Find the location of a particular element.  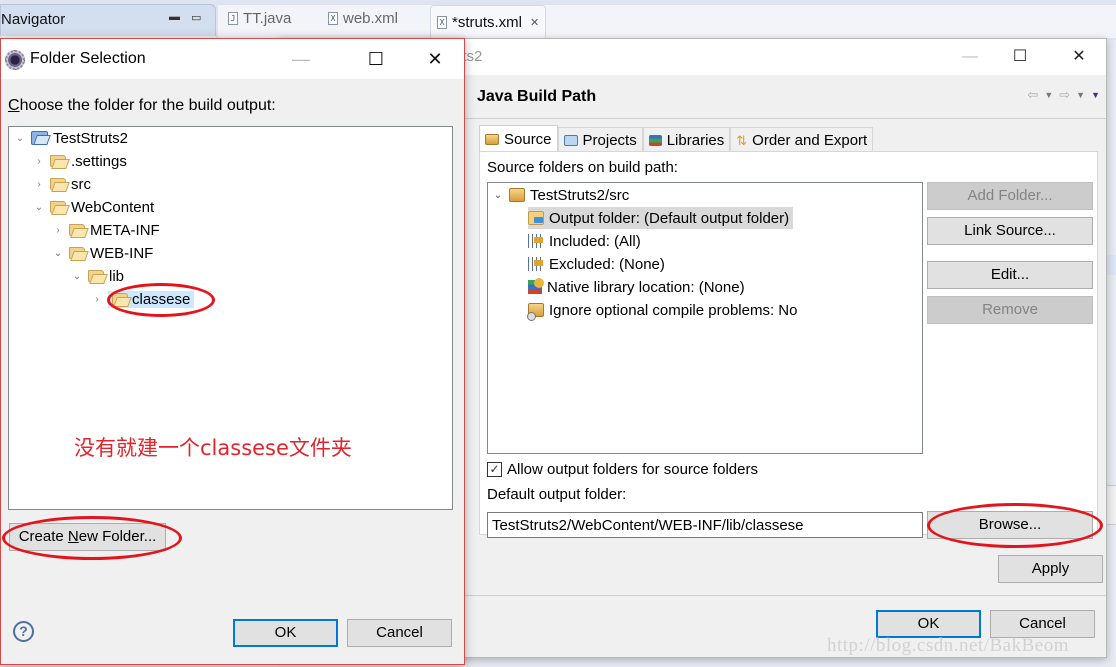

tree-item-classese: › classese is located at coordinates (143, 299).